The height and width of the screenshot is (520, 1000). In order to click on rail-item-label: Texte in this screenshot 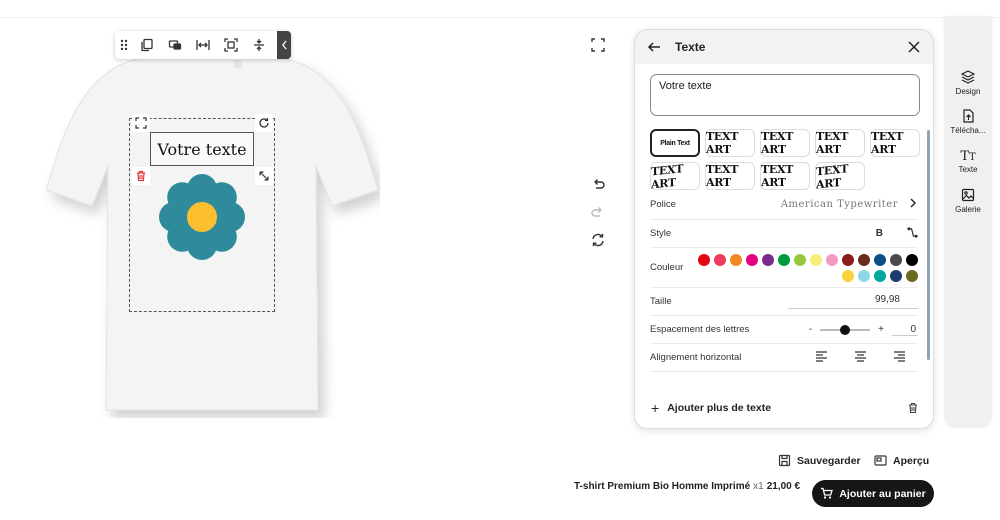, I will do `click(968, 169)`.